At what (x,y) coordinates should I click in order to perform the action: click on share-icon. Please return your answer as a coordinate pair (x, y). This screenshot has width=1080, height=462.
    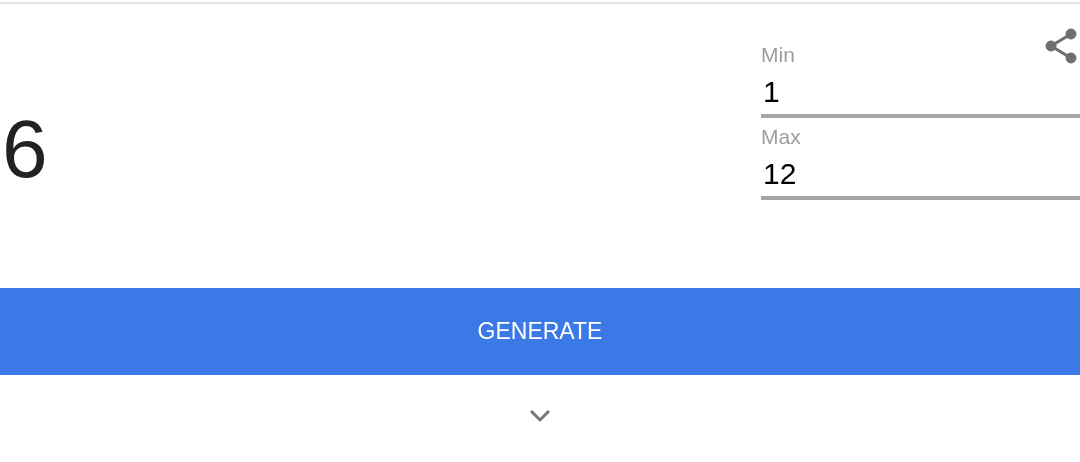
    Looking at the image, I should click on (1061, 46).